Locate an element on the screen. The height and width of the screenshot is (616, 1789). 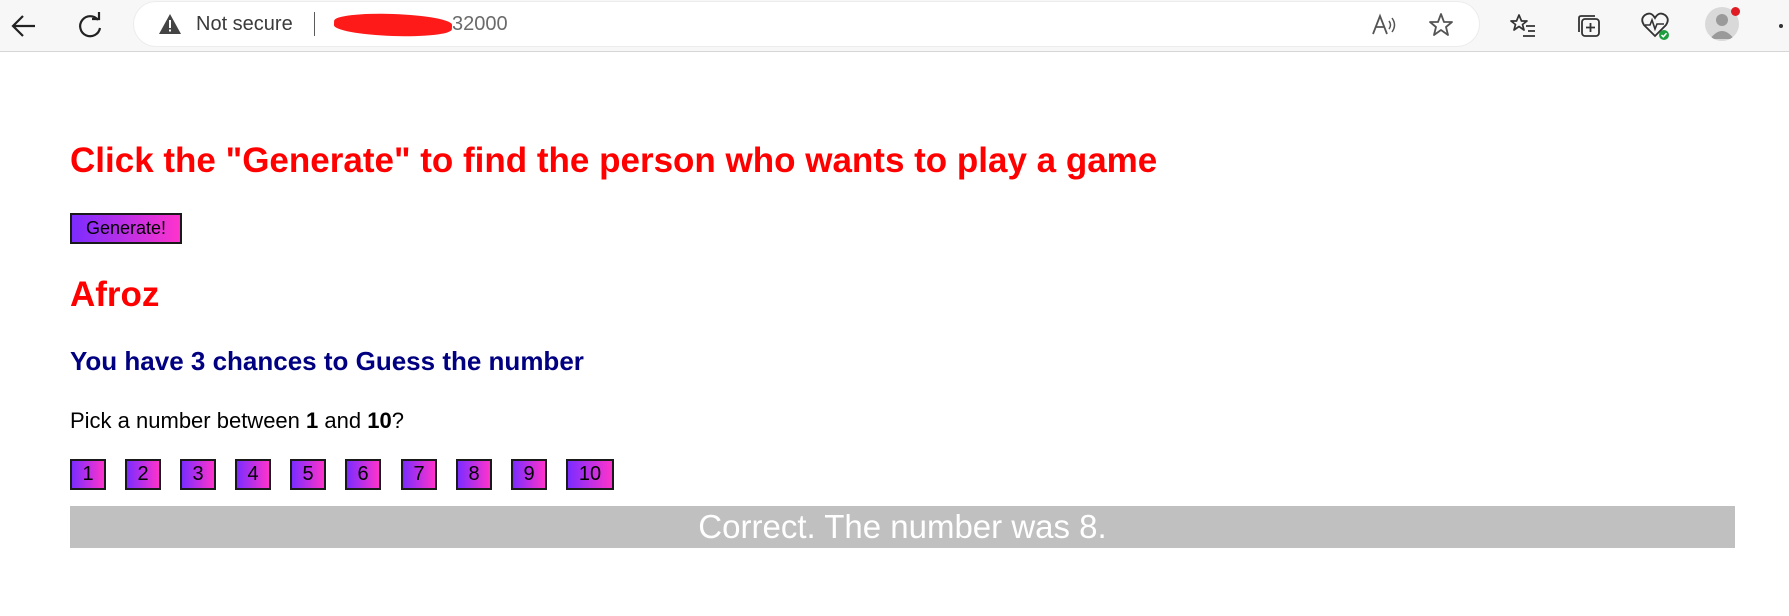
player-name: Afroz is located at coordinates (115, 294).